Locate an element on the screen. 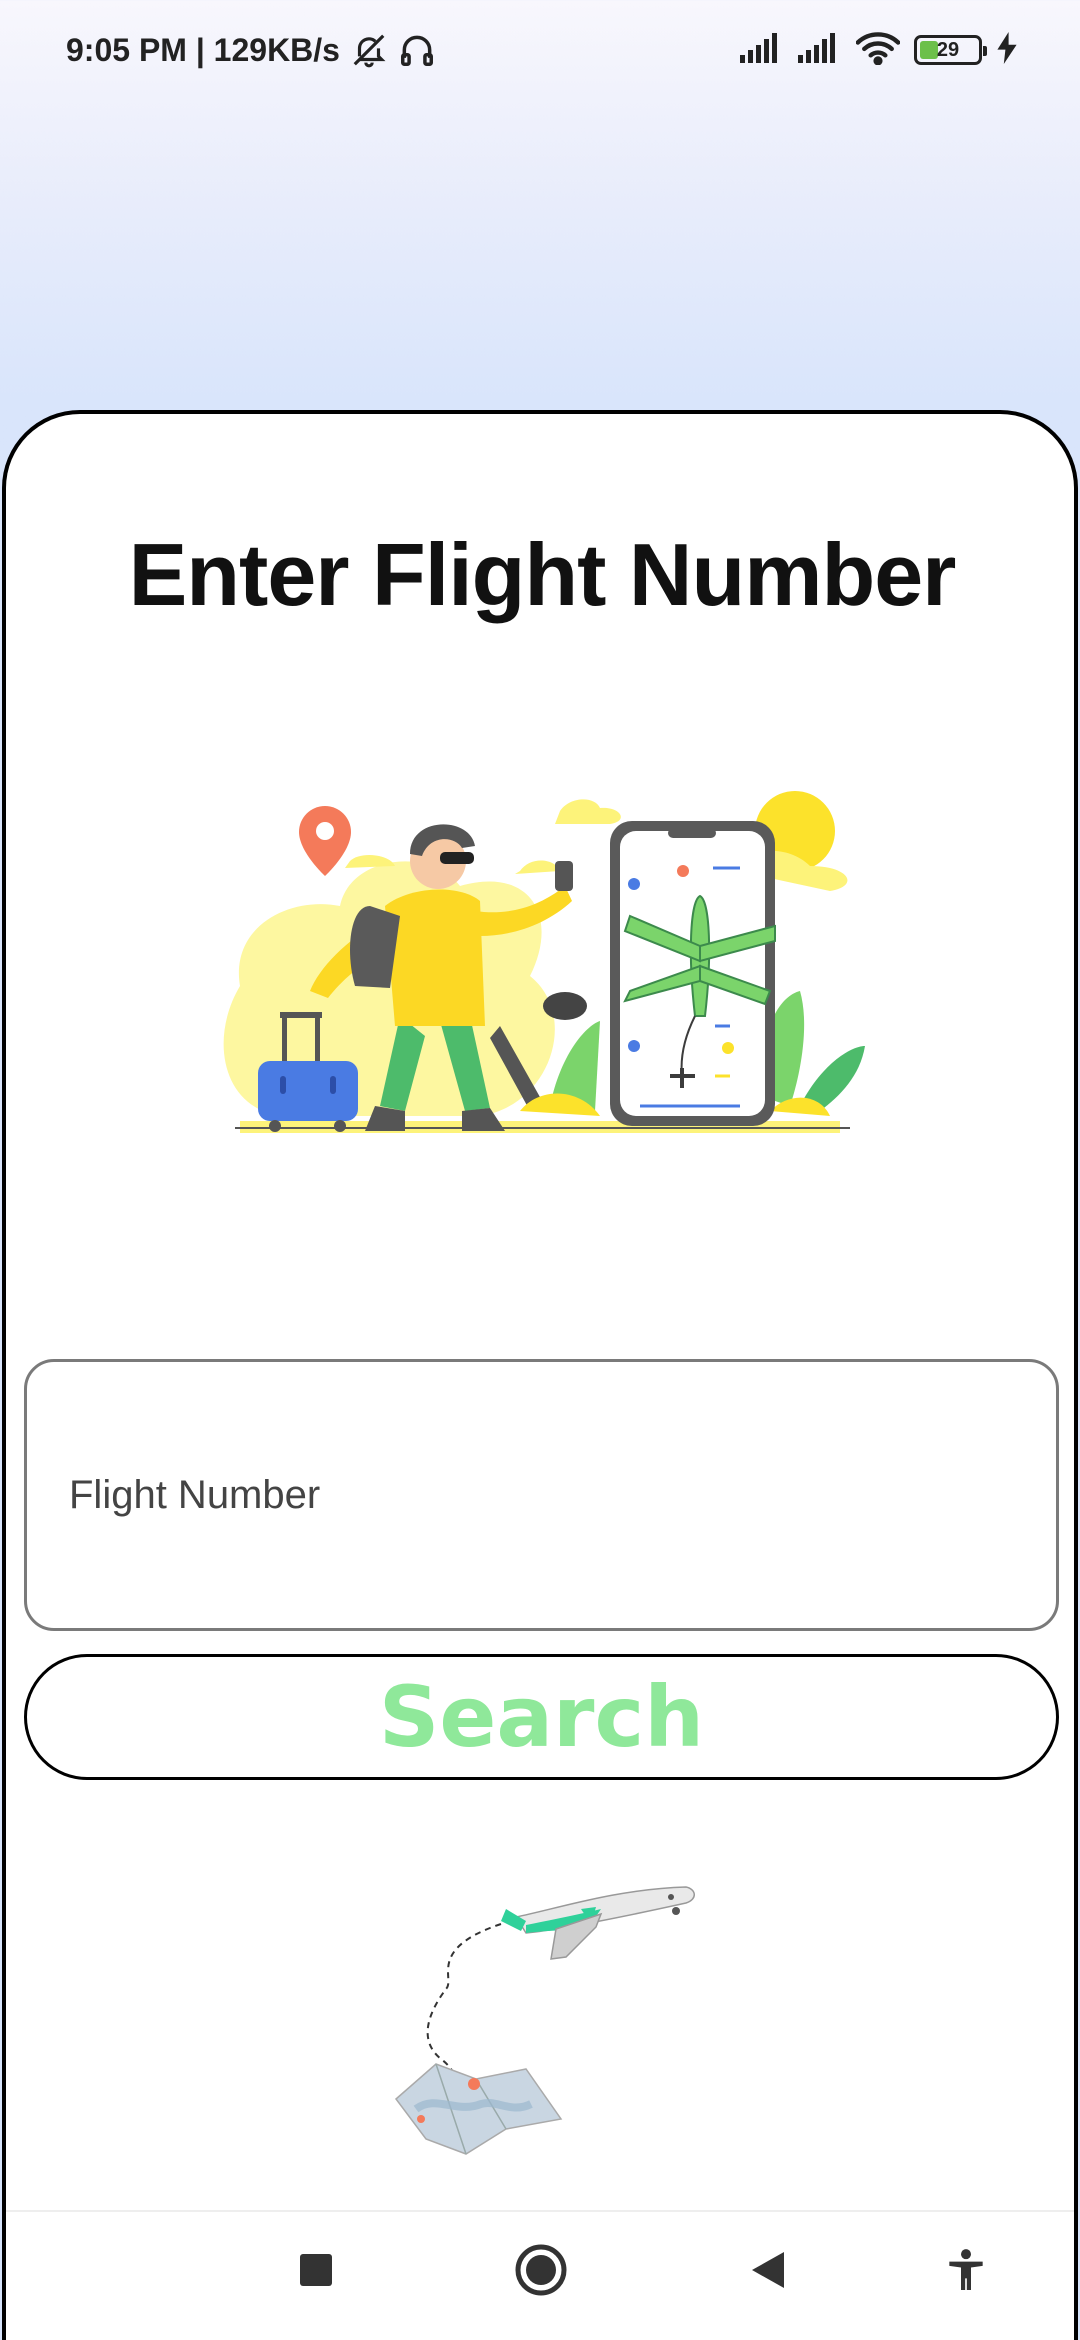  battery-level: 29 is located at coordinates (948, 49).